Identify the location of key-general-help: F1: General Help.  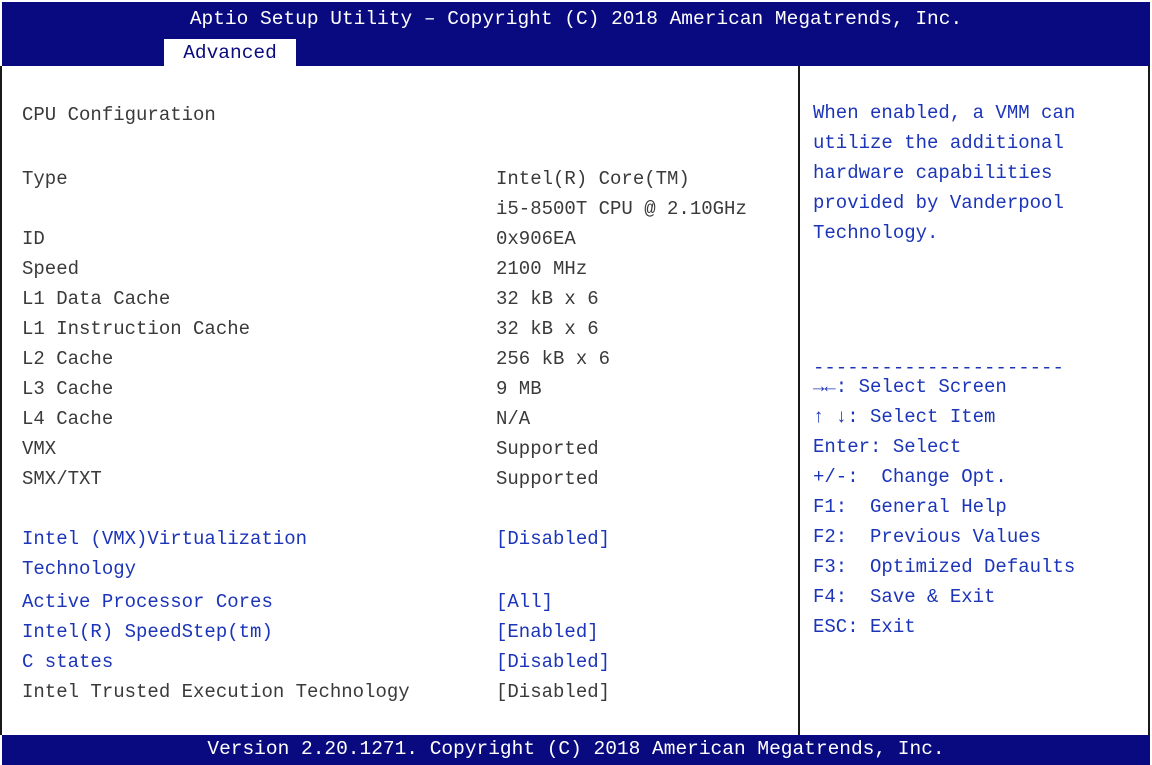
(910, 507).